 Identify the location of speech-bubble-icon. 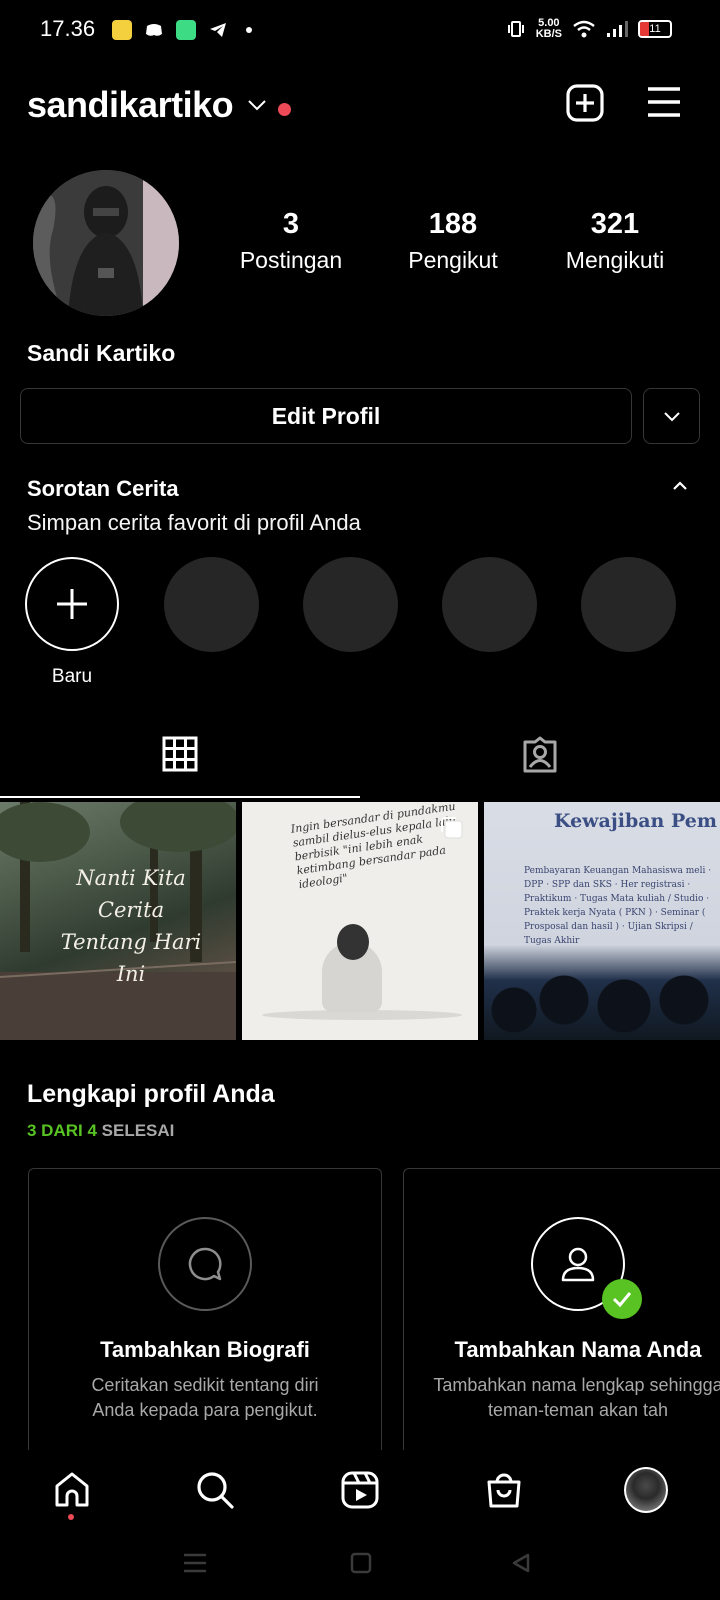
(205, 1264).